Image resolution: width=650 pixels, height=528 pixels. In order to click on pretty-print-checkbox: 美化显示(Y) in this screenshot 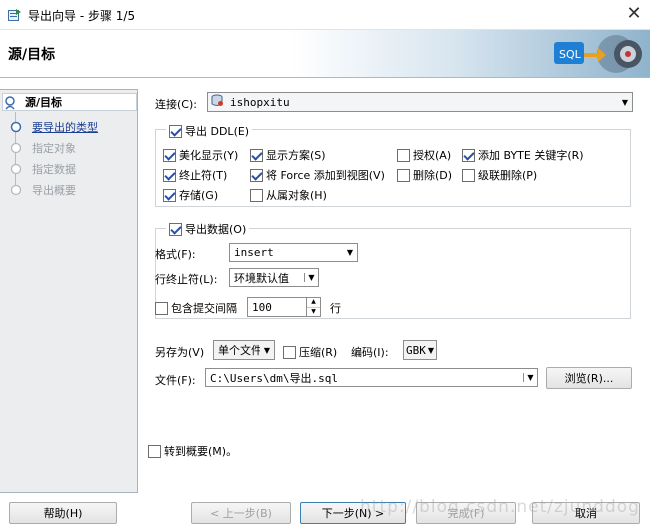, I will do `click(200, 155)`.